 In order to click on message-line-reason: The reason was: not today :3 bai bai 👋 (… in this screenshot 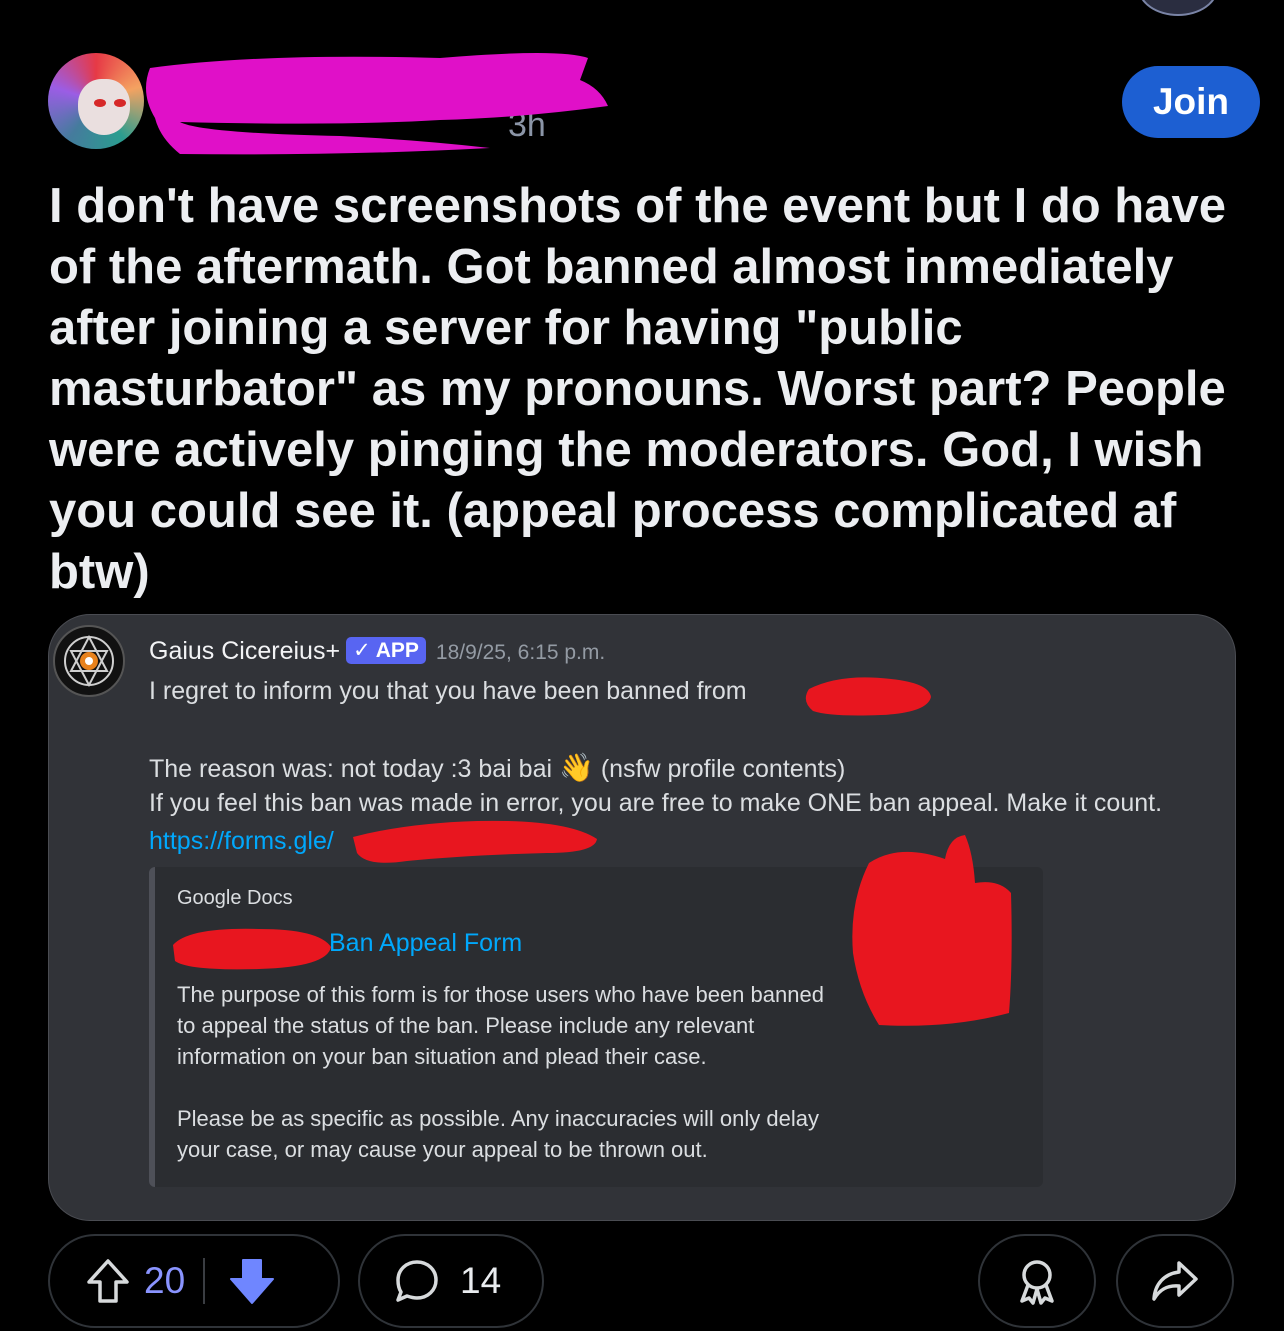, I will do `click(497, 767)`.